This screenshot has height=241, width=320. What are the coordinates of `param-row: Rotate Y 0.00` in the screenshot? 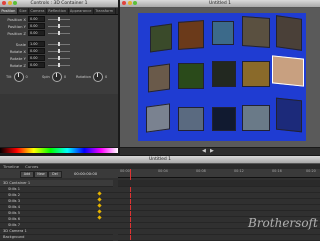 It's located at (36, 58).